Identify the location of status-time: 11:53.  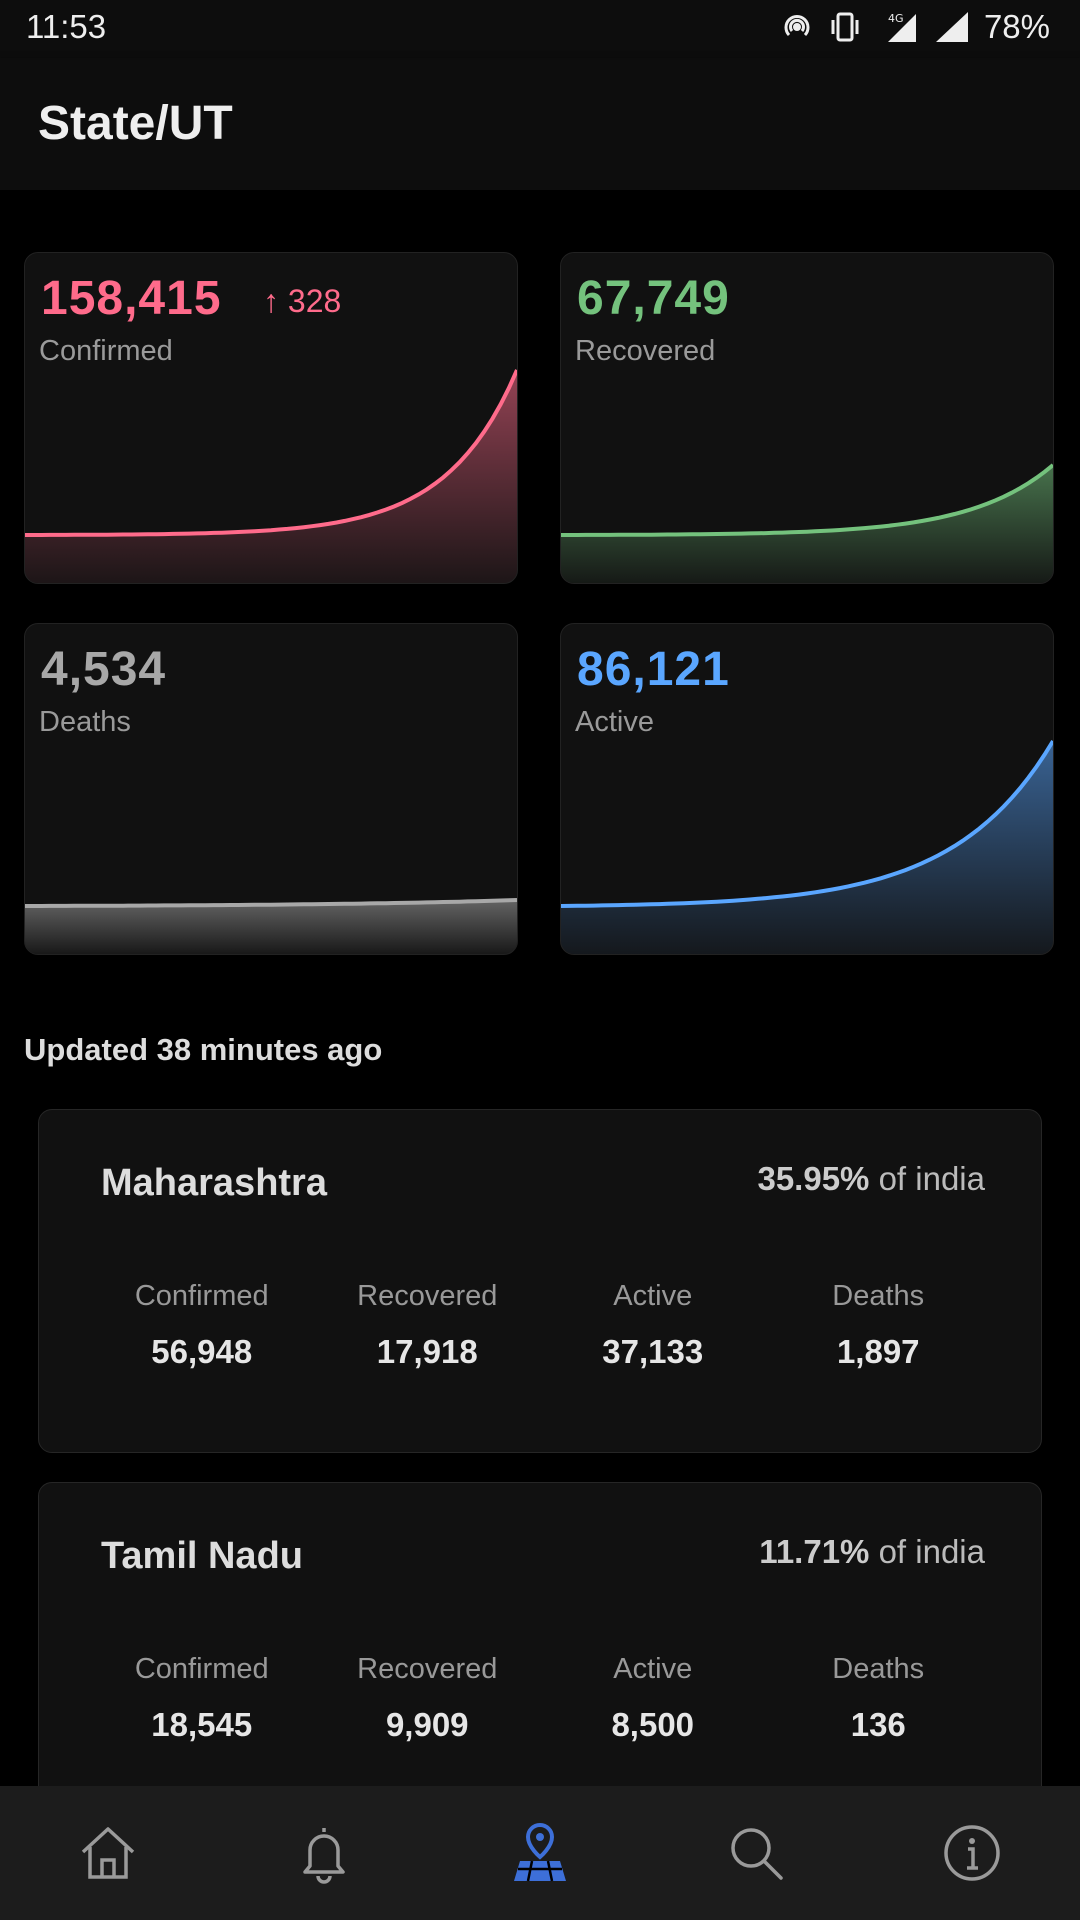
(66, 26).